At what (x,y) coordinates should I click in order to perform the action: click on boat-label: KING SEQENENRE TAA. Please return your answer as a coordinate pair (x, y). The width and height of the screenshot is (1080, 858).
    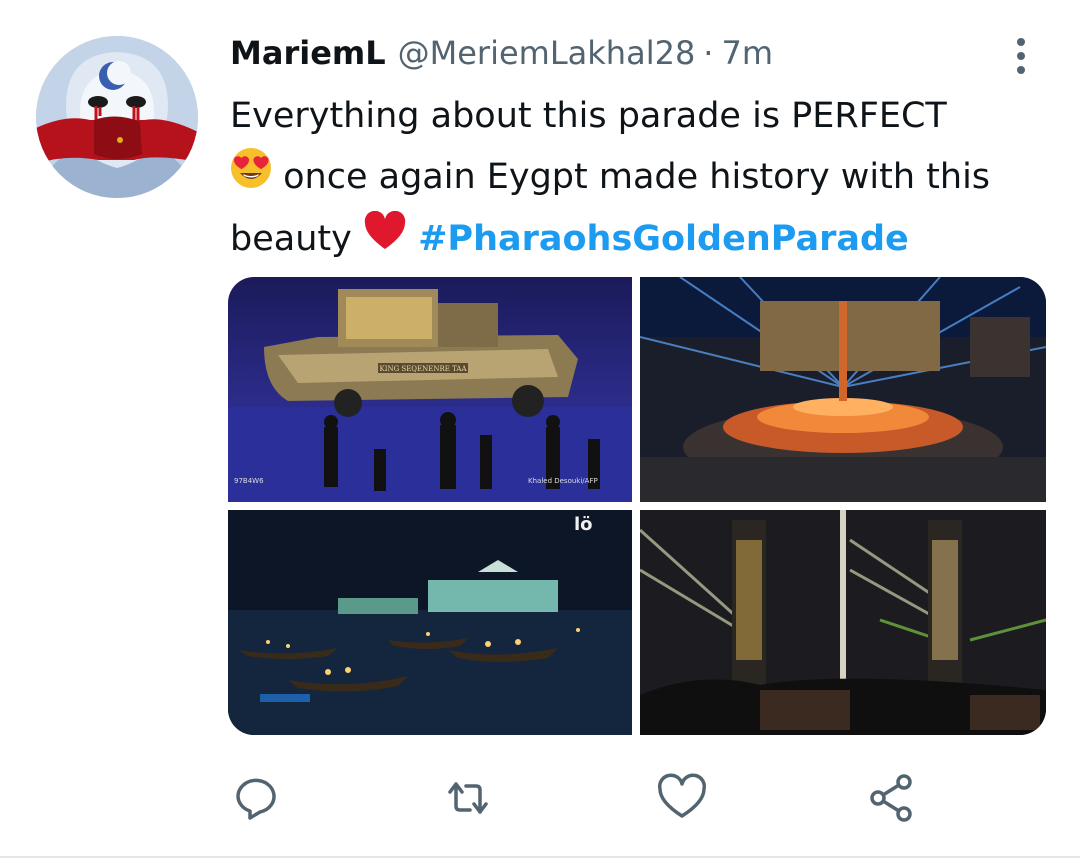
    Looking at the image, I should click on (423, 369).